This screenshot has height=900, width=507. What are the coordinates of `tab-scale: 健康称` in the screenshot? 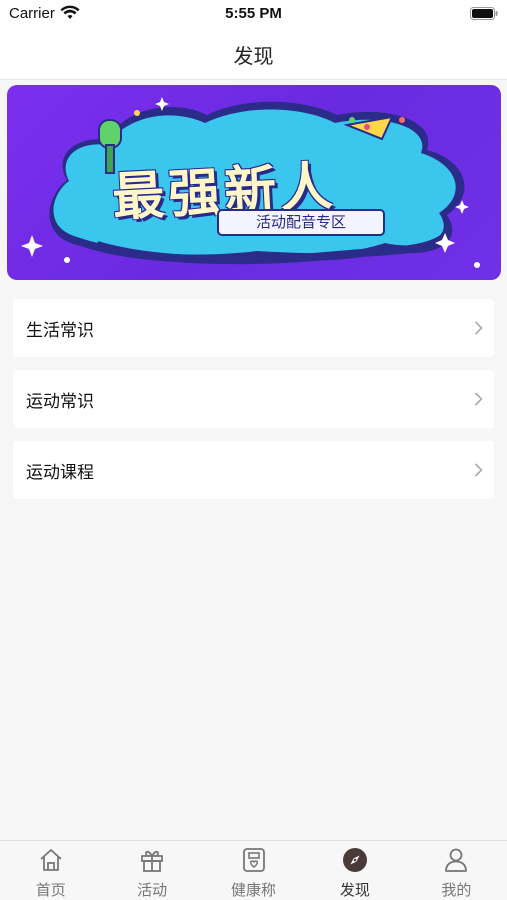 It's located at (253, 870).